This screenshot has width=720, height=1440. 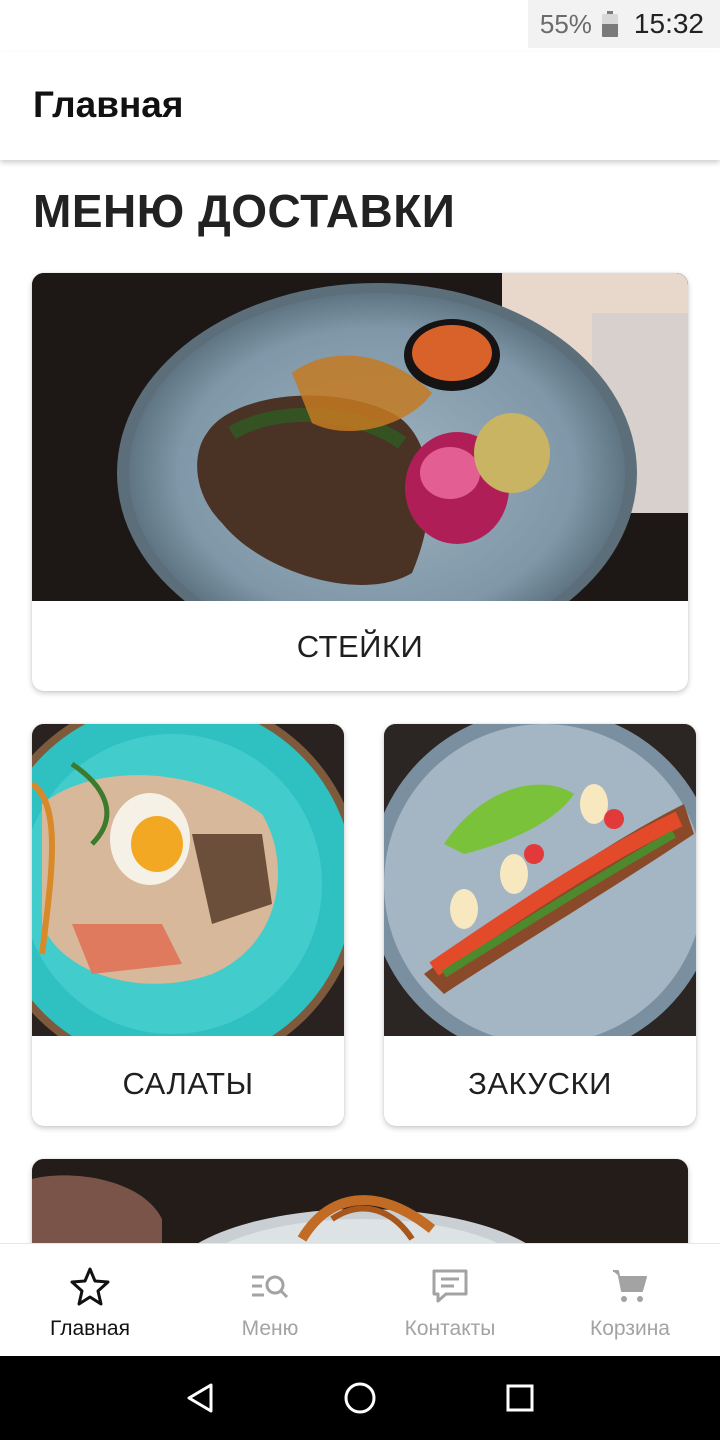 What do you see at coordinates (565, 23) in the screenshot?
I see `battery-percent: 55%` at bounding box center [565, 23].